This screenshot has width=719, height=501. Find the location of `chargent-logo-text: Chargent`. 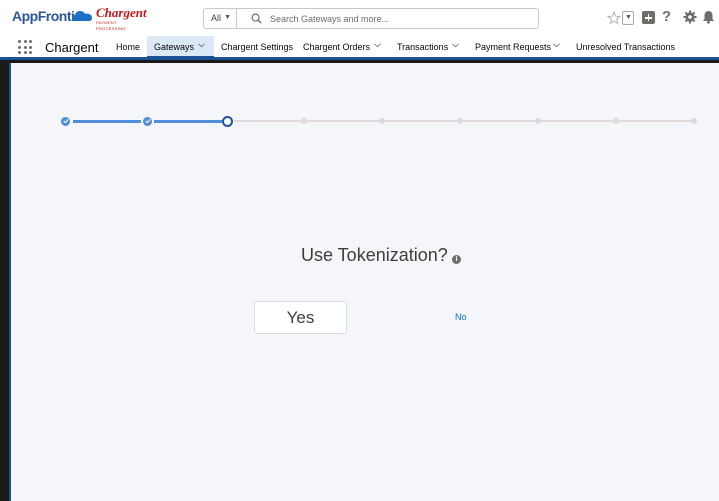

chargent-logo-text: Chargent is located at coordinates (121, 12).